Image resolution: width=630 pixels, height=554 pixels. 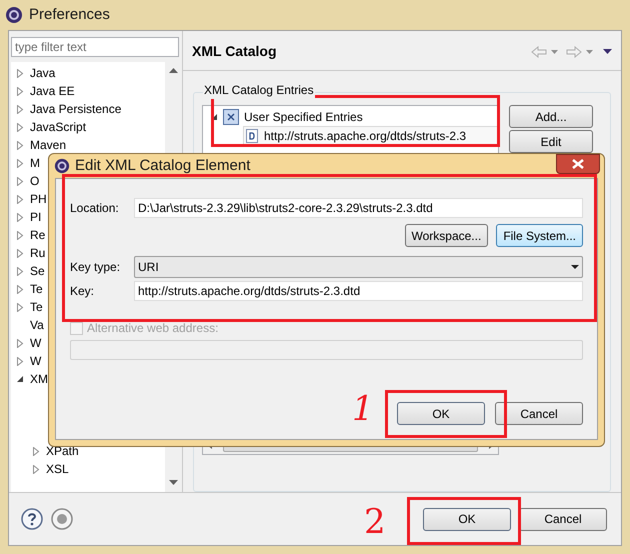 What do you see at coordinates (252, 136) in the screenshot?
I see `document-icon` at bounding box center [252, 136].